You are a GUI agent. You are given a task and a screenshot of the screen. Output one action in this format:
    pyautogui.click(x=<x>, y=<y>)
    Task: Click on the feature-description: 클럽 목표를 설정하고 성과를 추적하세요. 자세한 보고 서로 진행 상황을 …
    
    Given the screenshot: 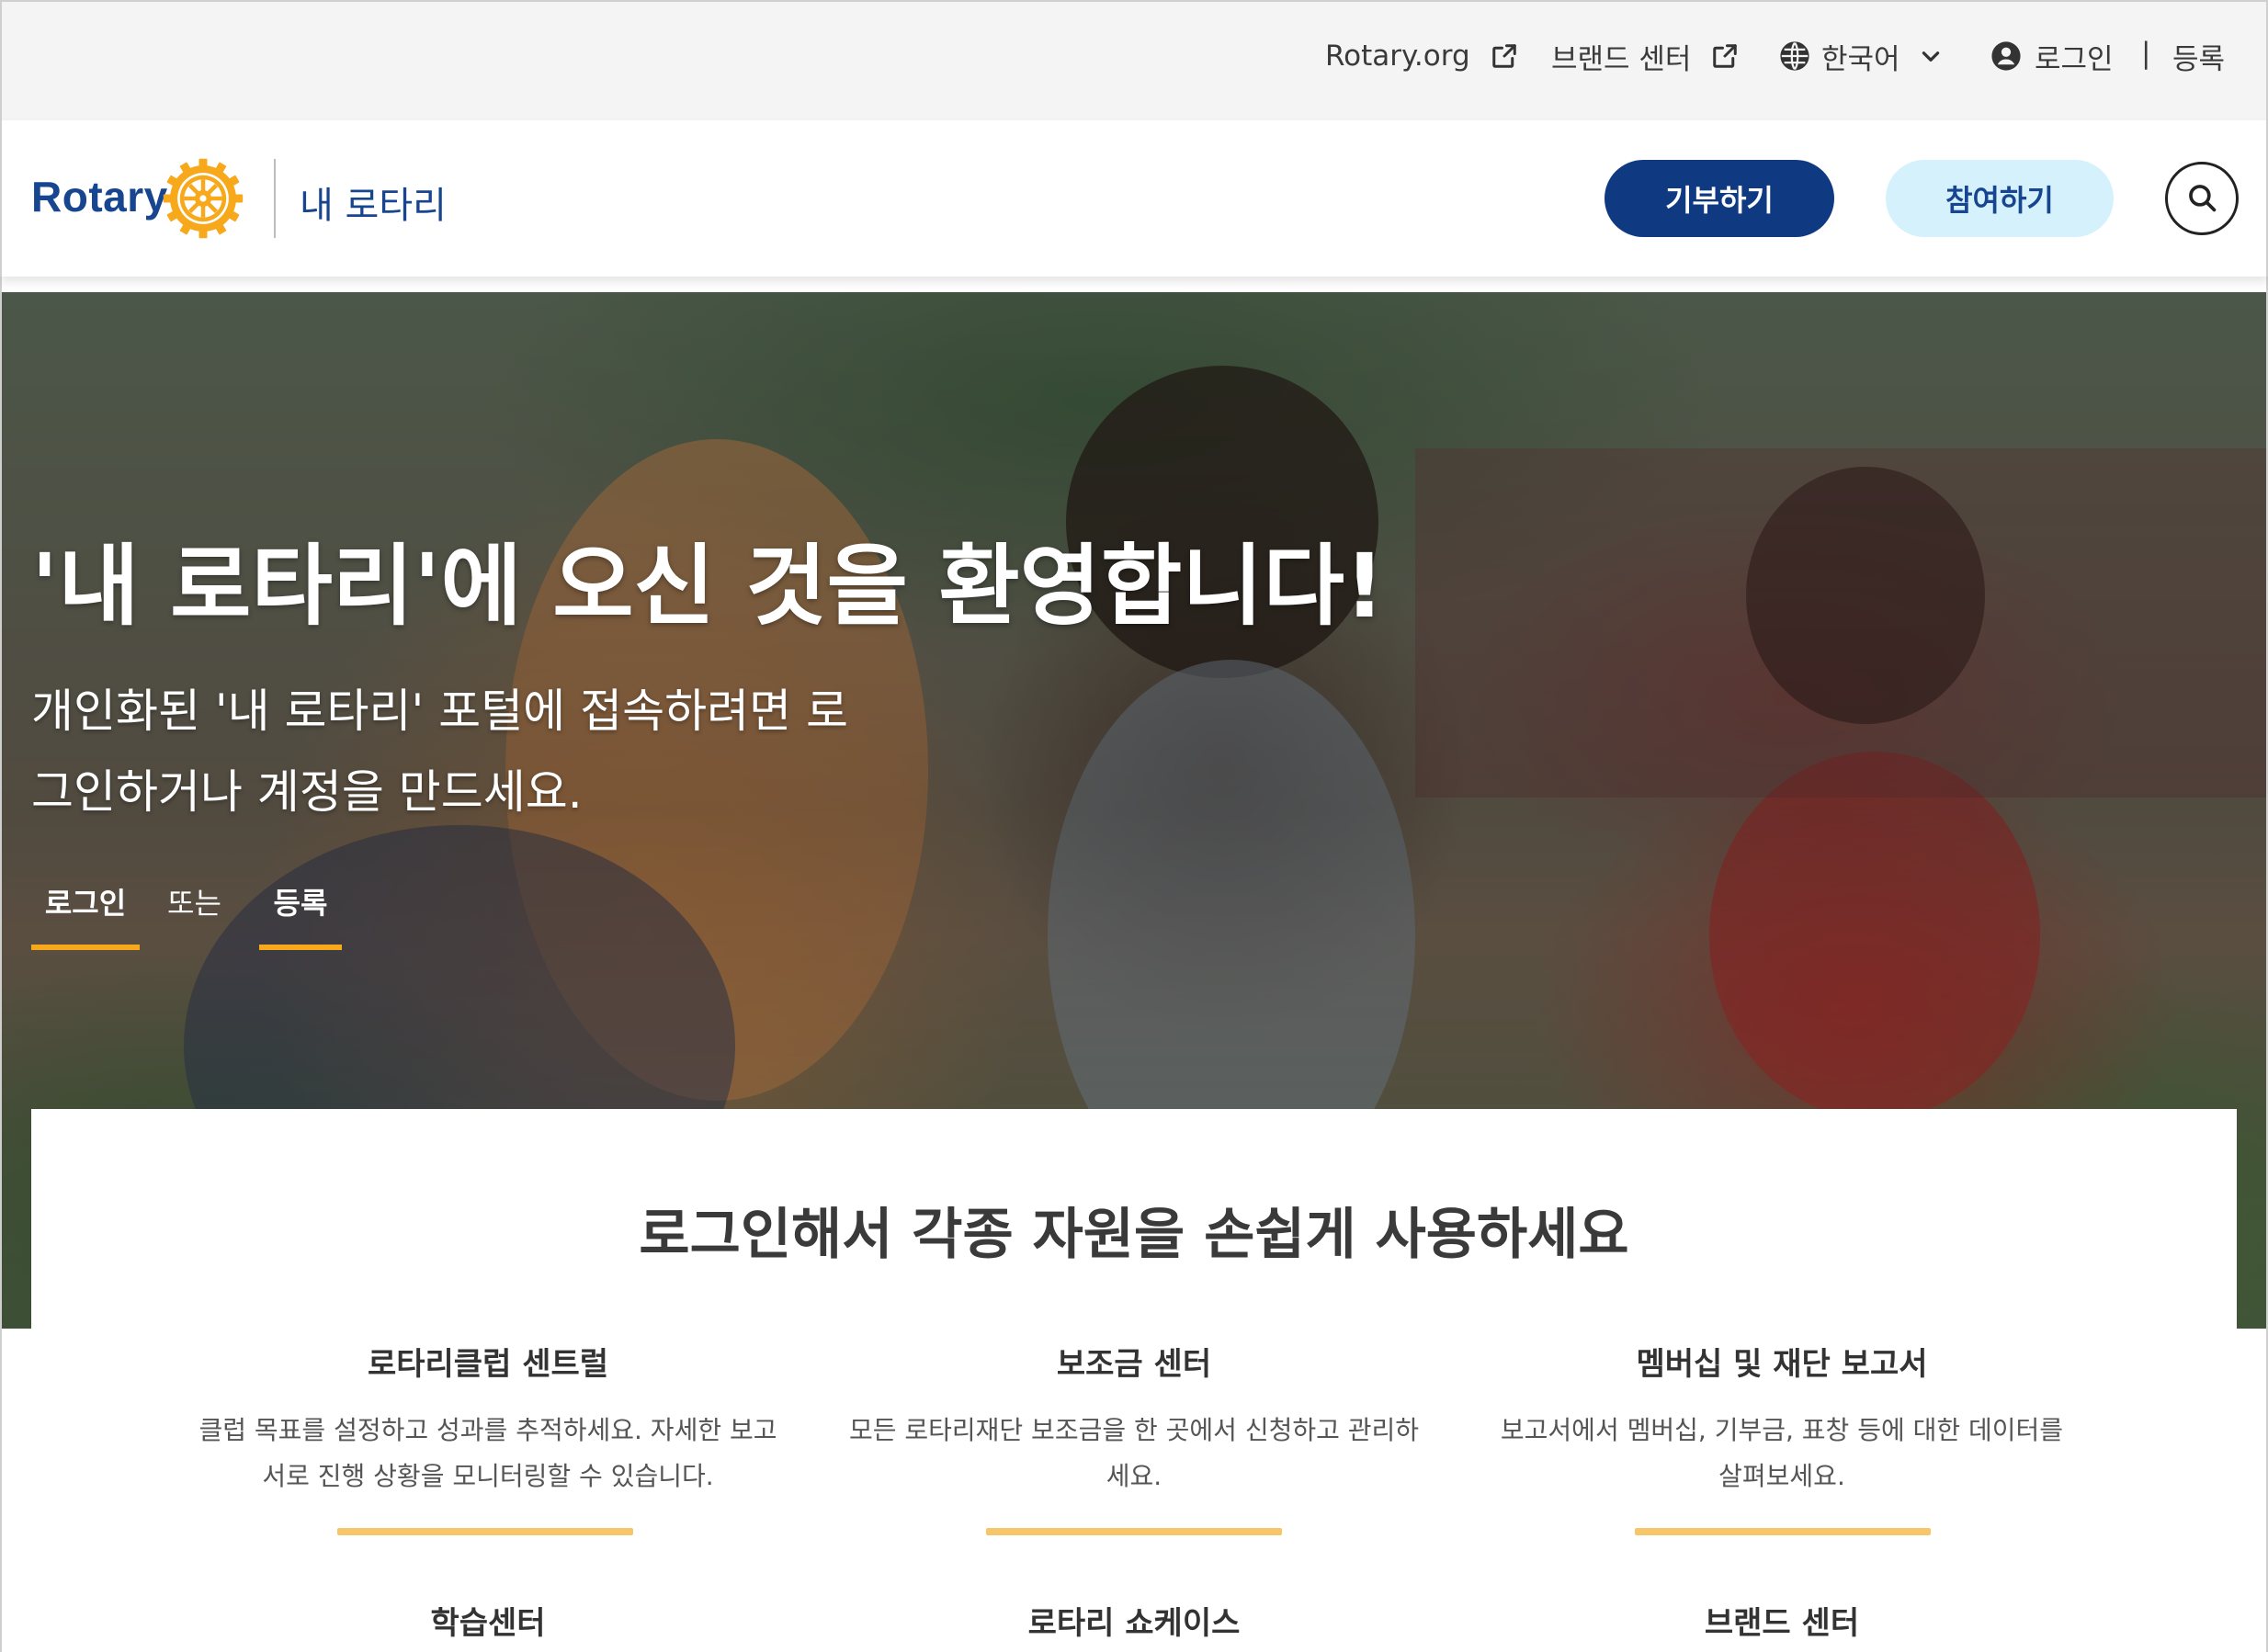 What is the action you would take?
    pyautogui.click(x=488, y=1453)
    